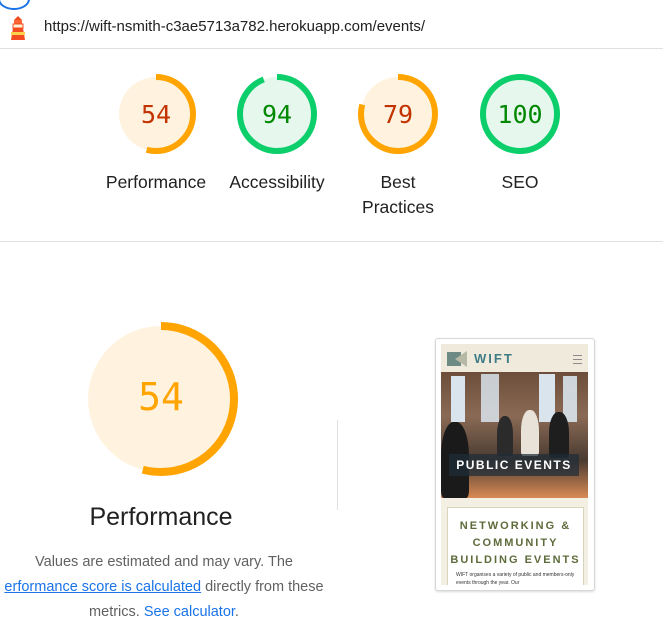 The image size is (663, 625). I want to click on gauge-label: Accessibility, so click(277, 182).